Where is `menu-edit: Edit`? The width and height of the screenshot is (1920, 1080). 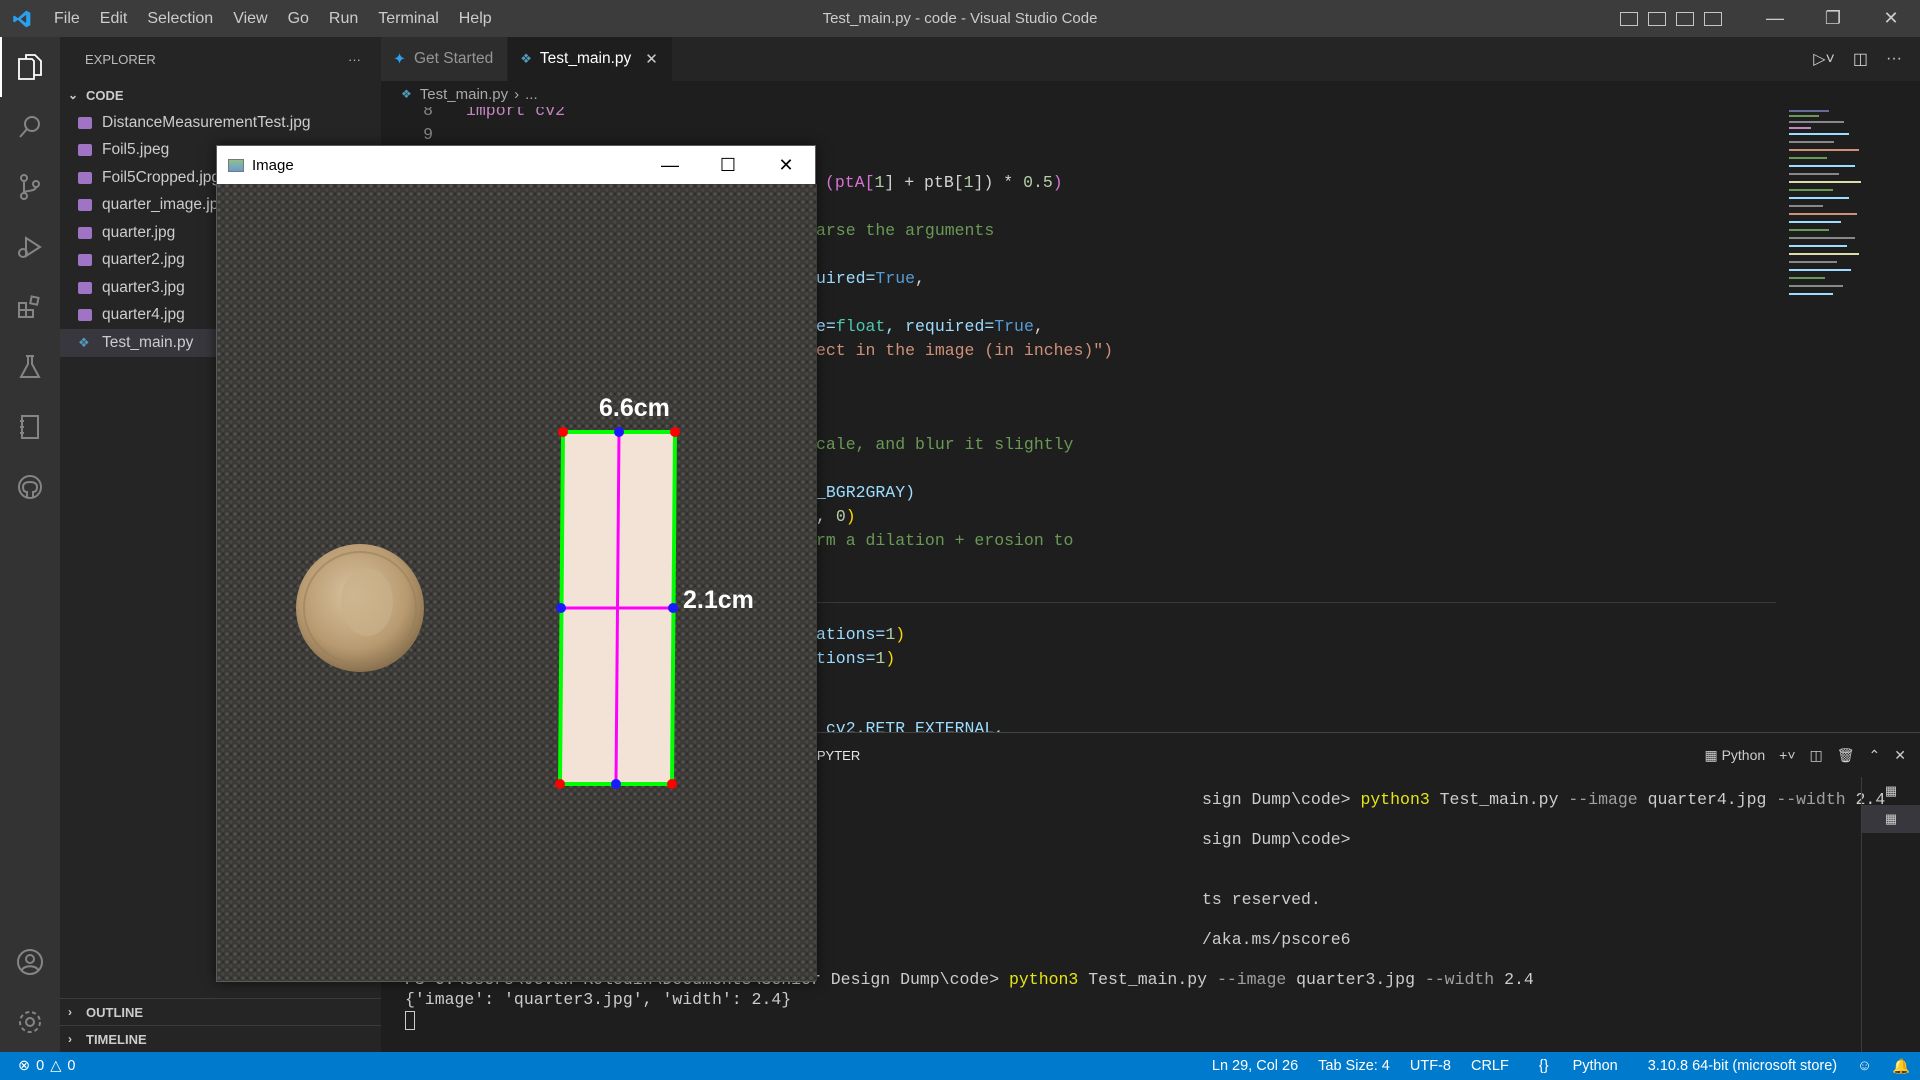
menu-edit: Edit is located at coordinates (114, 18).